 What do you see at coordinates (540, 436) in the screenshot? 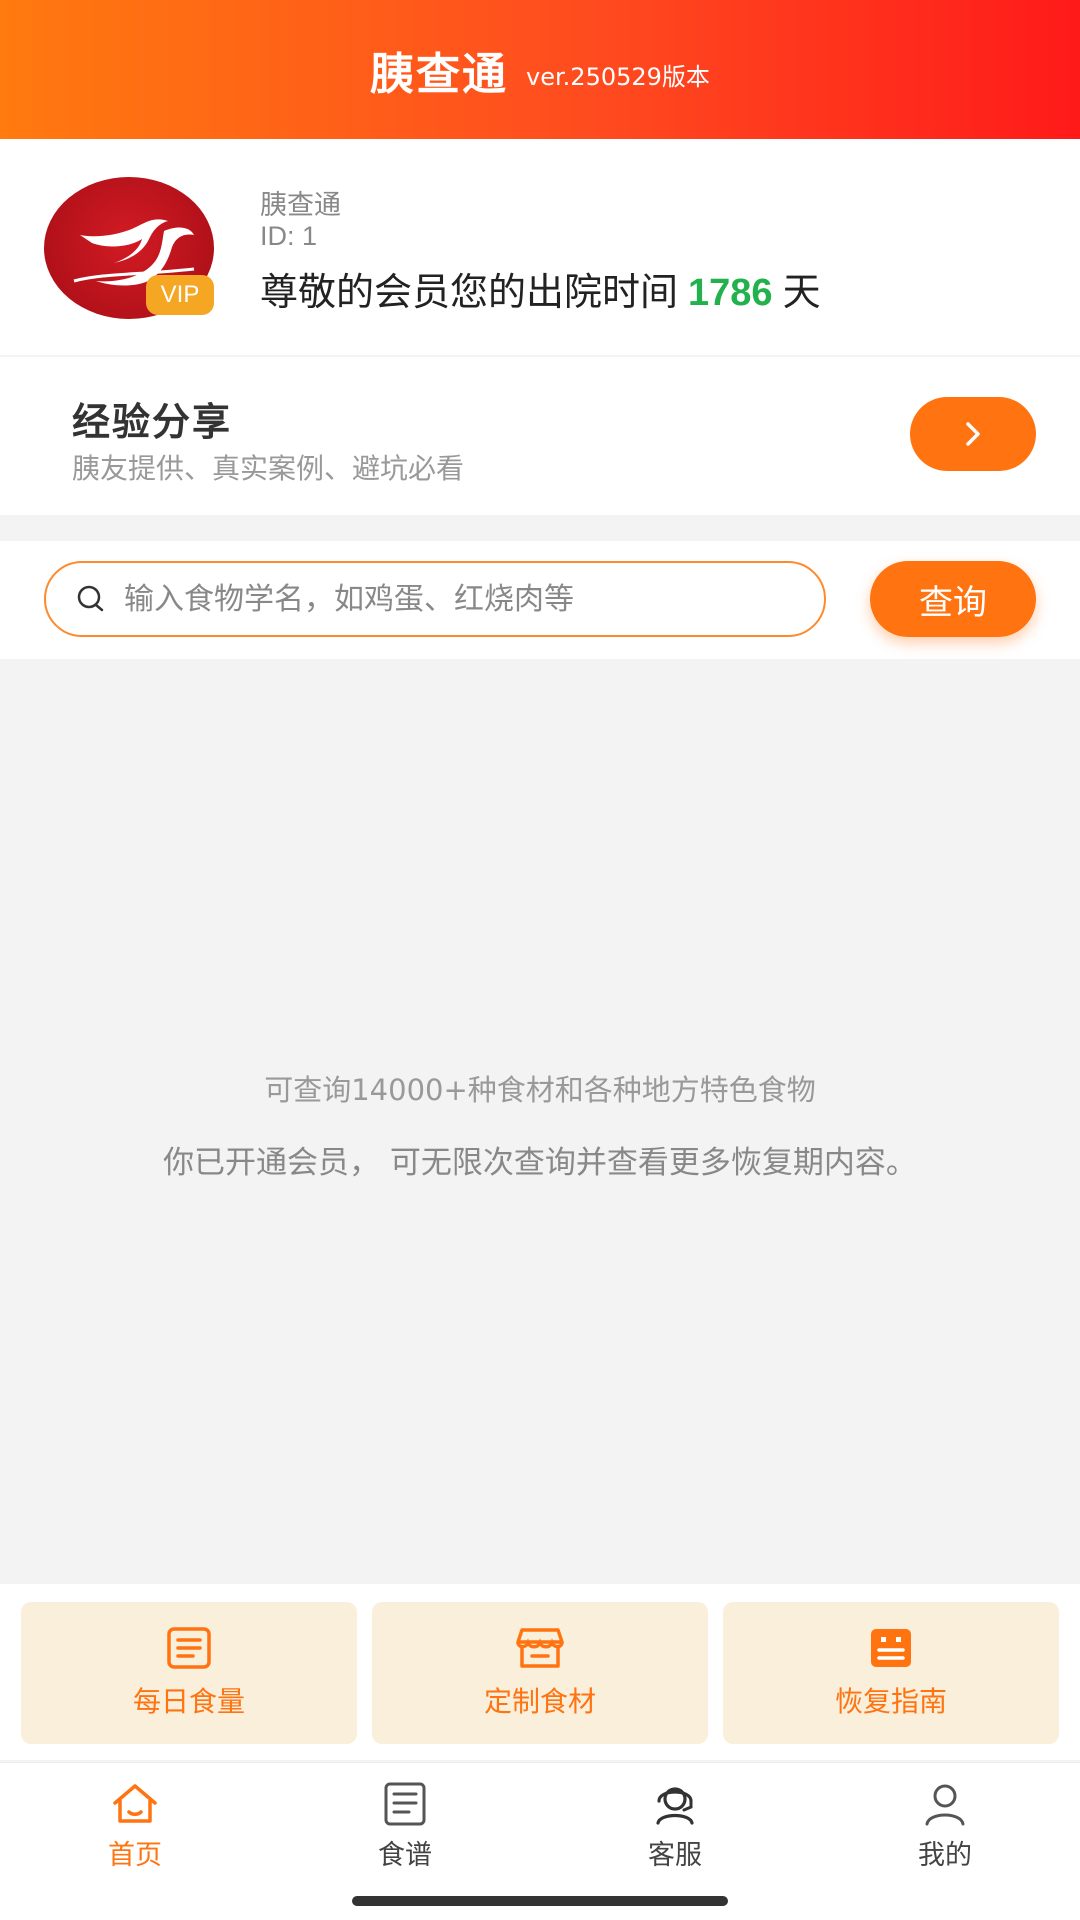
I see `experience-share-card: 经验分享 胰友提供、真实案例、避坑必看` at bounding box center [540, 436].